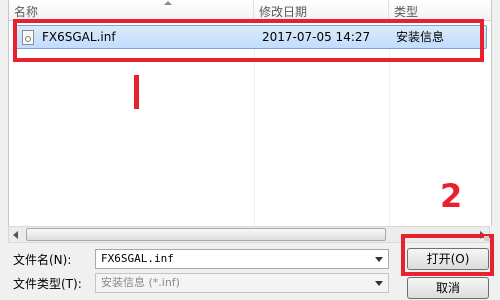 Image resolution: width=500 pixels, height=300 pixels. Describe the element at coordinates (321, 10) in the screenshot. I see `column-header-modified: 修改日期` at that location.